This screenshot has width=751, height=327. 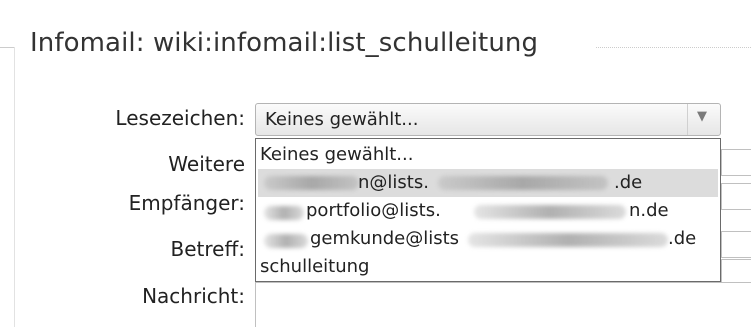 I want to click on dropdown-option: portfolio@lists. n.de, so click(x=488, y=211).